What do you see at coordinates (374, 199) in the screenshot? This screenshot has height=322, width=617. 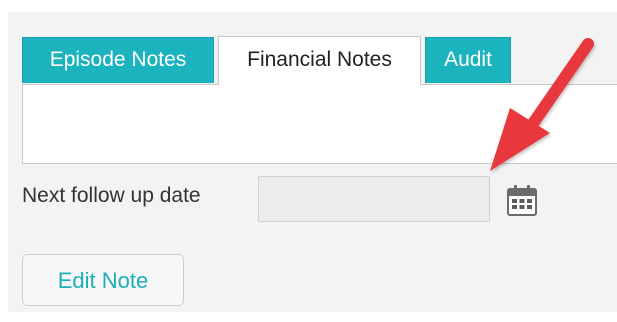 I see `next-follow-up-date-input` at bounding box center [374, 199].